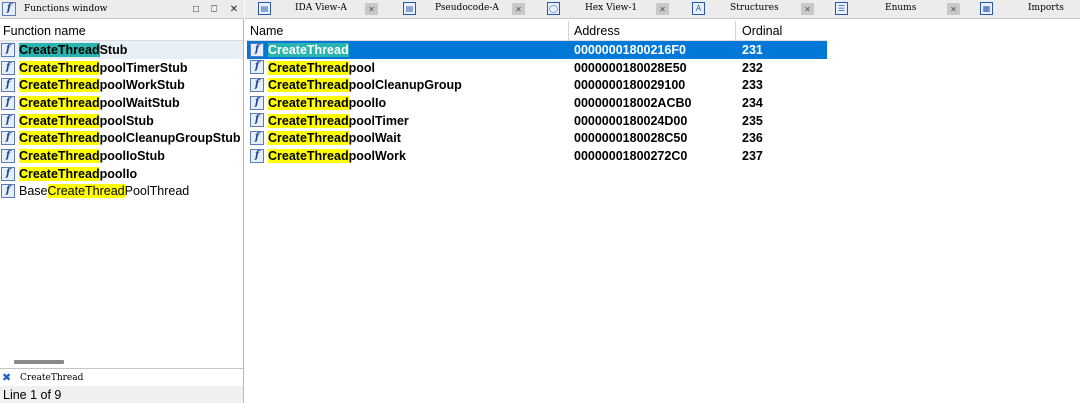 This screenshot has height=403, width=1080. I want to click on function-name-suffix: Stub, so click(113, 49).